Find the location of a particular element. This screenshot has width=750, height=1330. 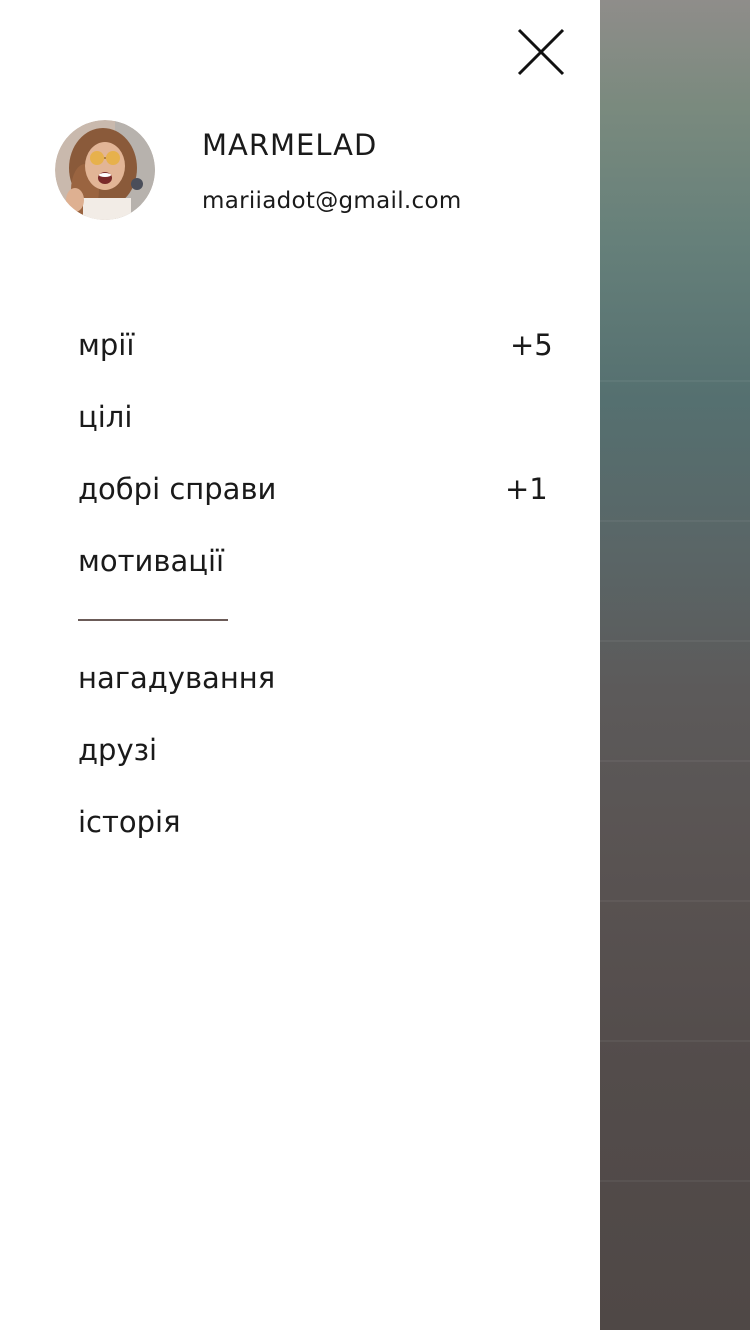

menu-item-label: добрі справи is located at coordinates (177, 489).